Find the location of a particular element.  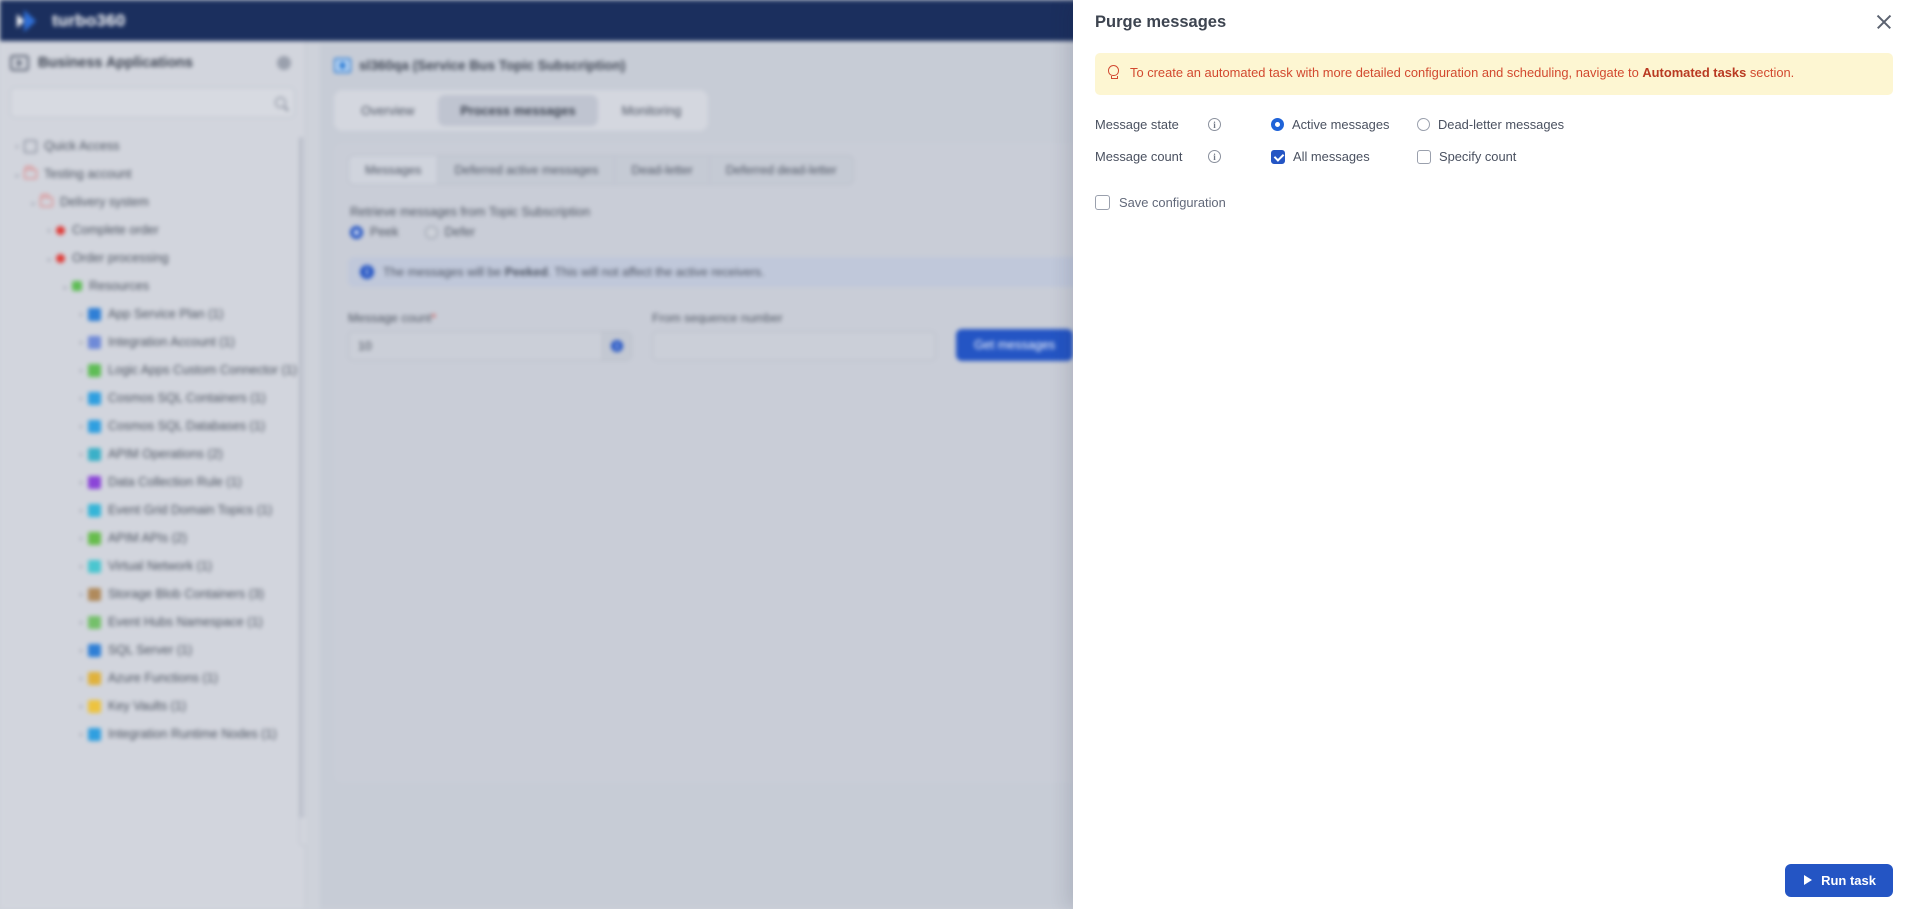

gear-icon is located at coordinates (284, 63).